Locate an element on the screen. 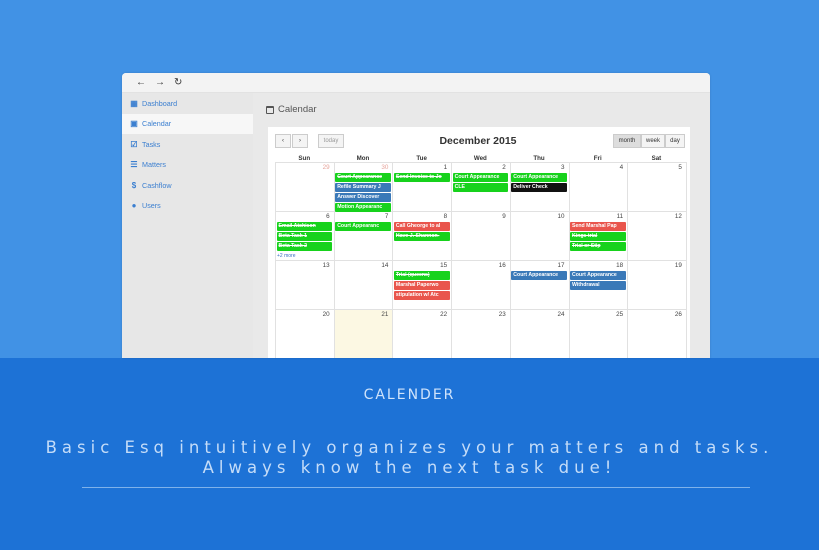 Image resolution: width=819 pixels, height=550 pixels. calendar-event: stipulation w/ Atc is located at coordinates (421, 295).